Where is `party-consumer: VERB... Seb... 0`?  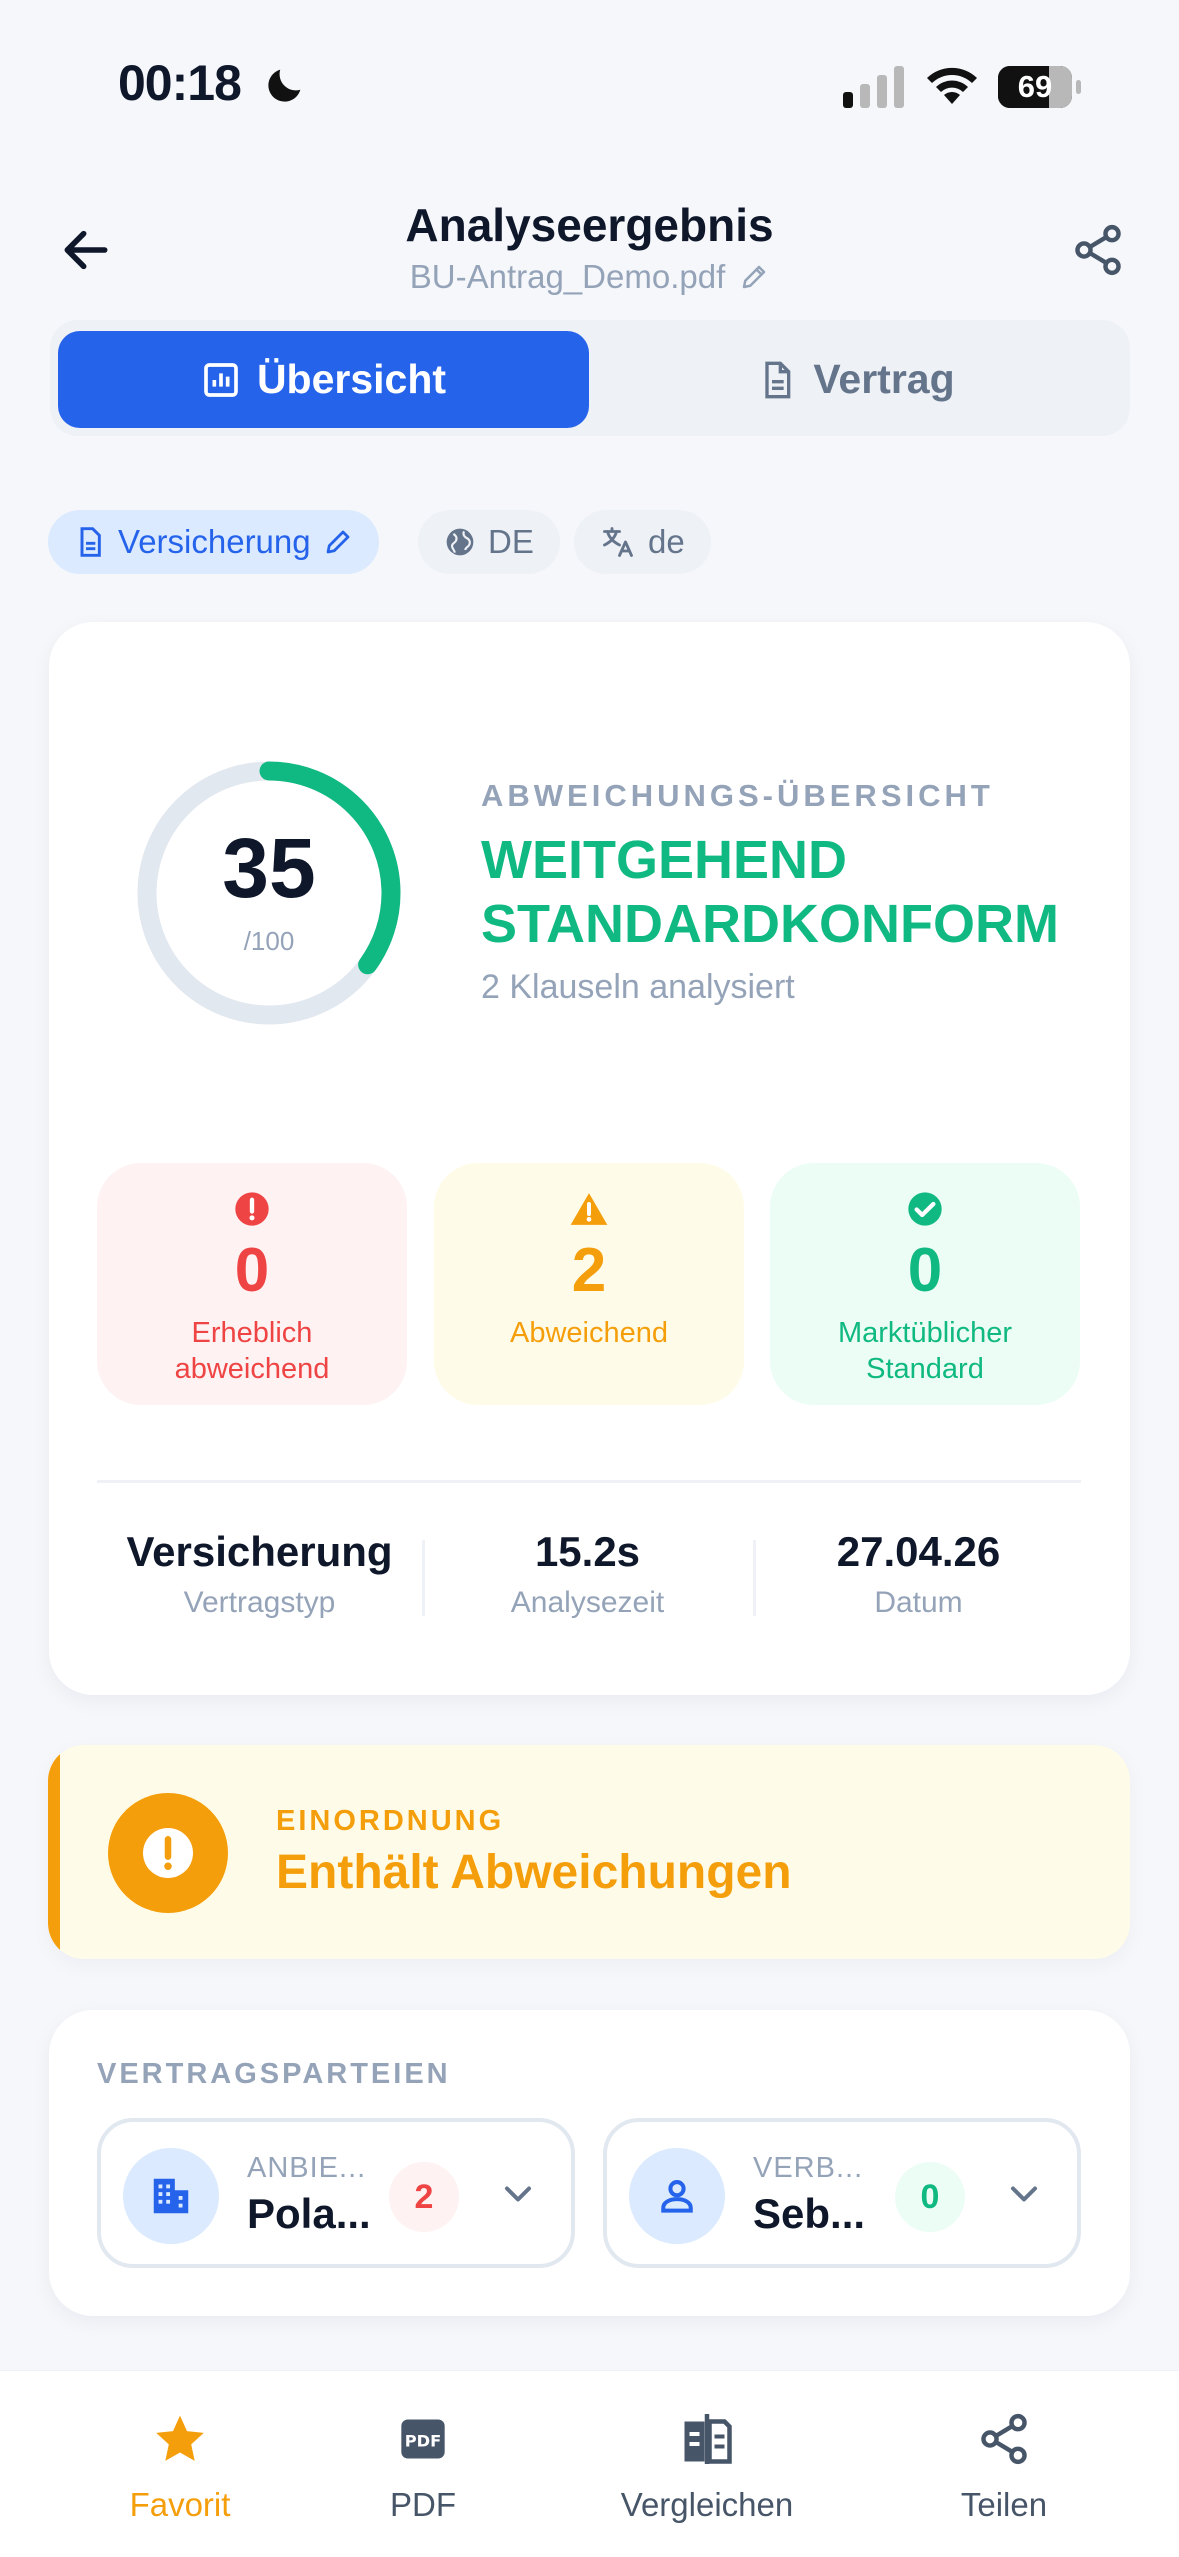
party-consumer: VERB... Seb... 0 is located at coordinates (842, 2193).